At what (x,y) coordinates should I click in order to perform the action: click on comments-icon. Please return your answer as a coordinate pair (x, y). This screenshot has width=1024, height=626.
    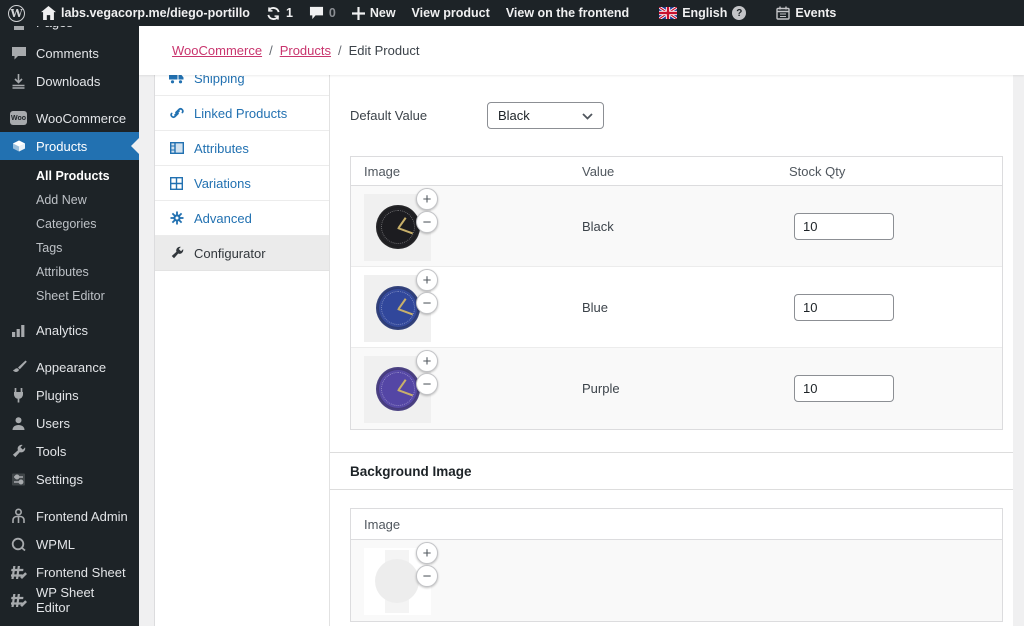
    Looking at the image, I should click on (18, 53).